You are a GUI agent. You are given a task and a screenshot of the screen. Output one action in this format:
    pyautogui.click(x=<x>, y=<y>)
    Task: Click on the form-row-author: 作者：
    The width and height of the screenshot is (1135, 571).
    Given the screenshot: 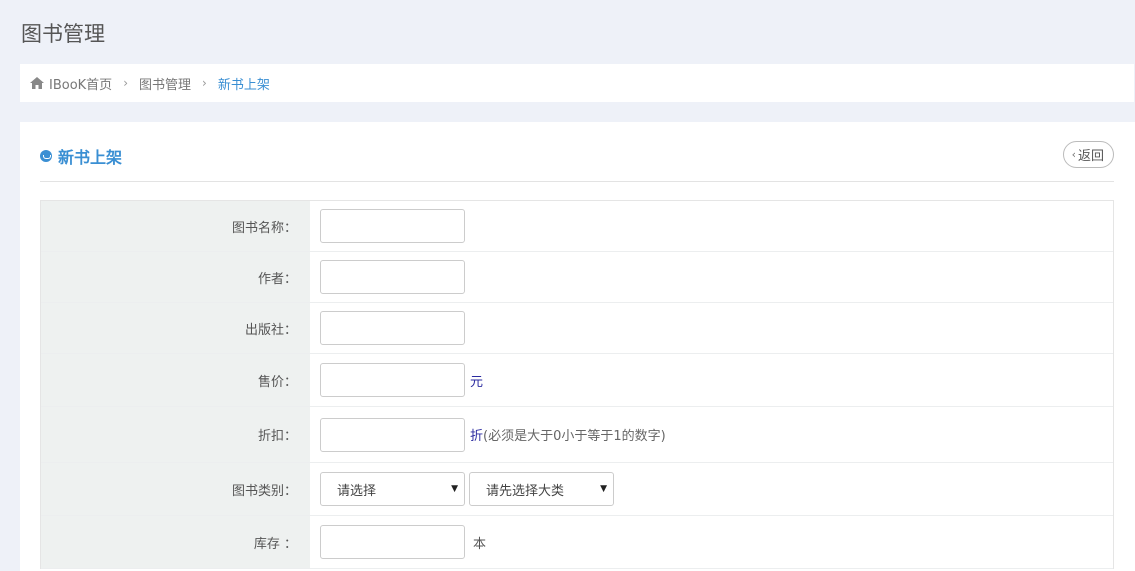 What is the action you would take?
    pyautogui.click(x=577, y=277)
    